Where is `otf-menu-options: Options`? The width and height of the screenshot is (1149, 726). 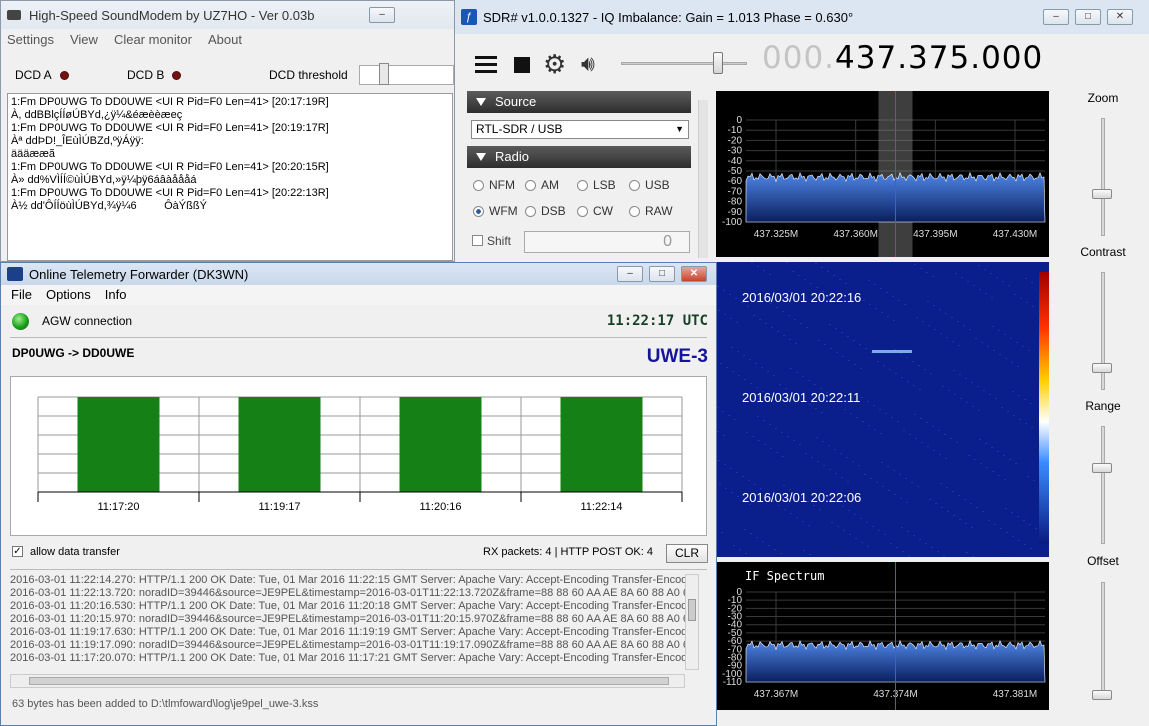 otf-menu-options: Options is located at coordinates (68, 295).